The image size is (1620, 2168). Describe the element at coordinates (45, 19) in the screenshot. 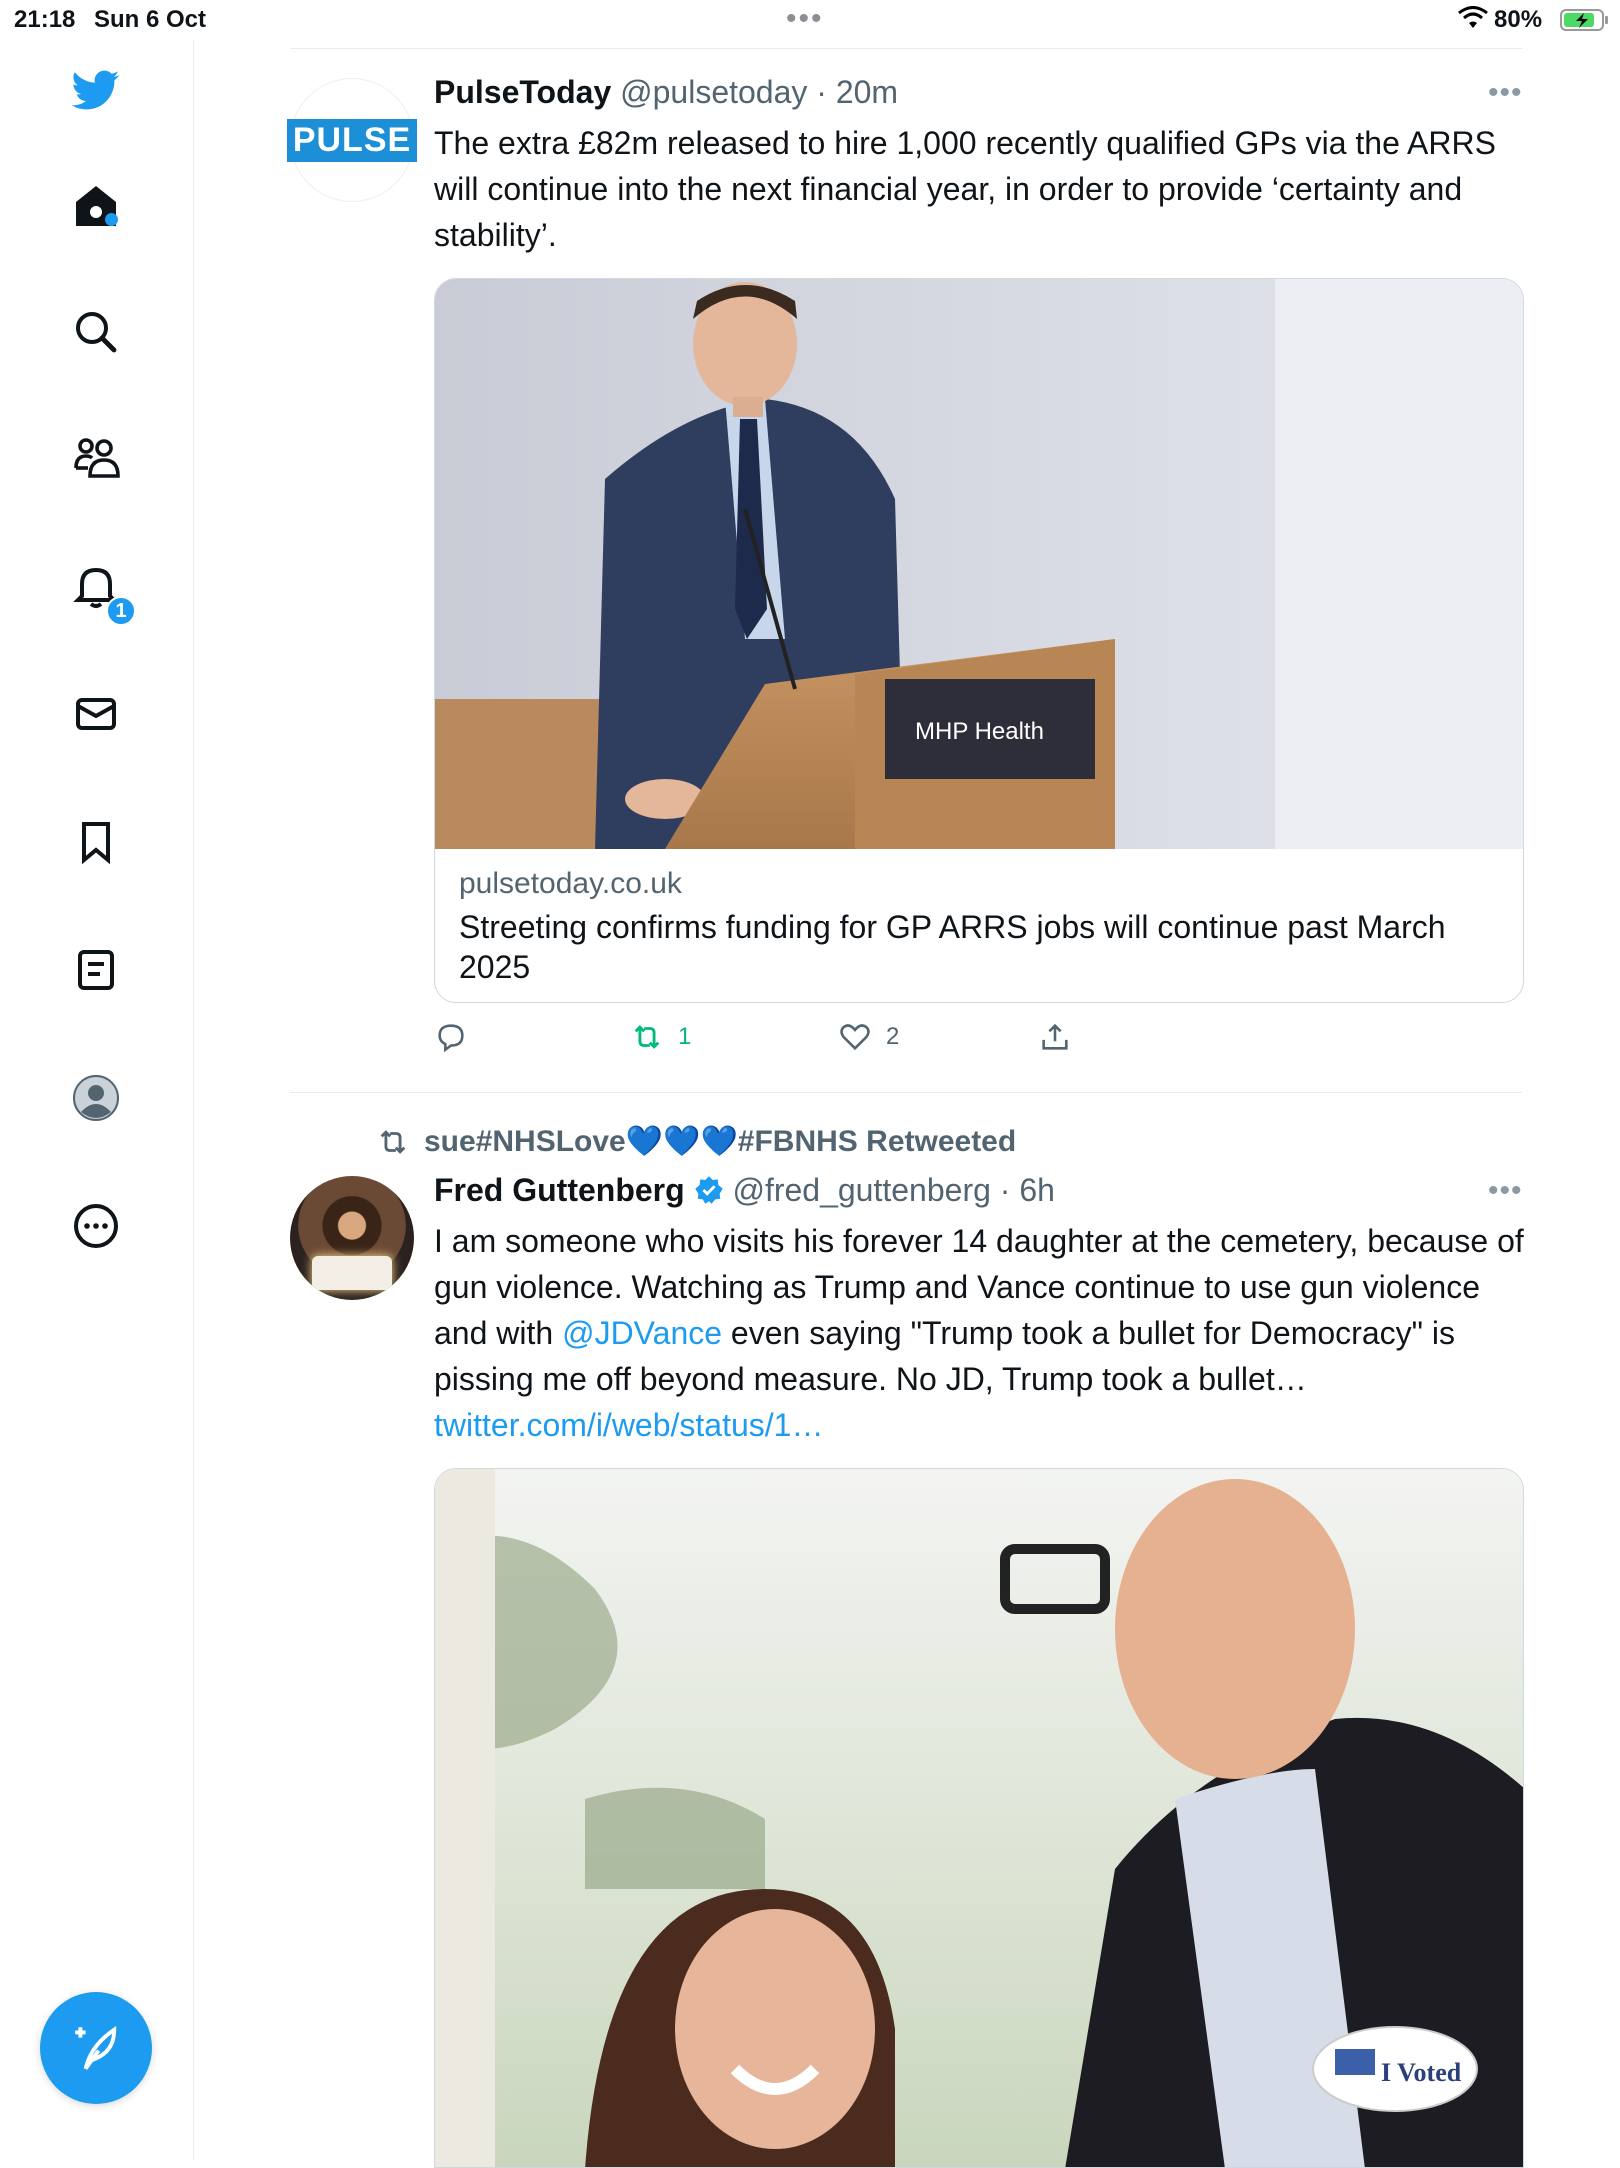

I see `status-time: 21:18` at that location.